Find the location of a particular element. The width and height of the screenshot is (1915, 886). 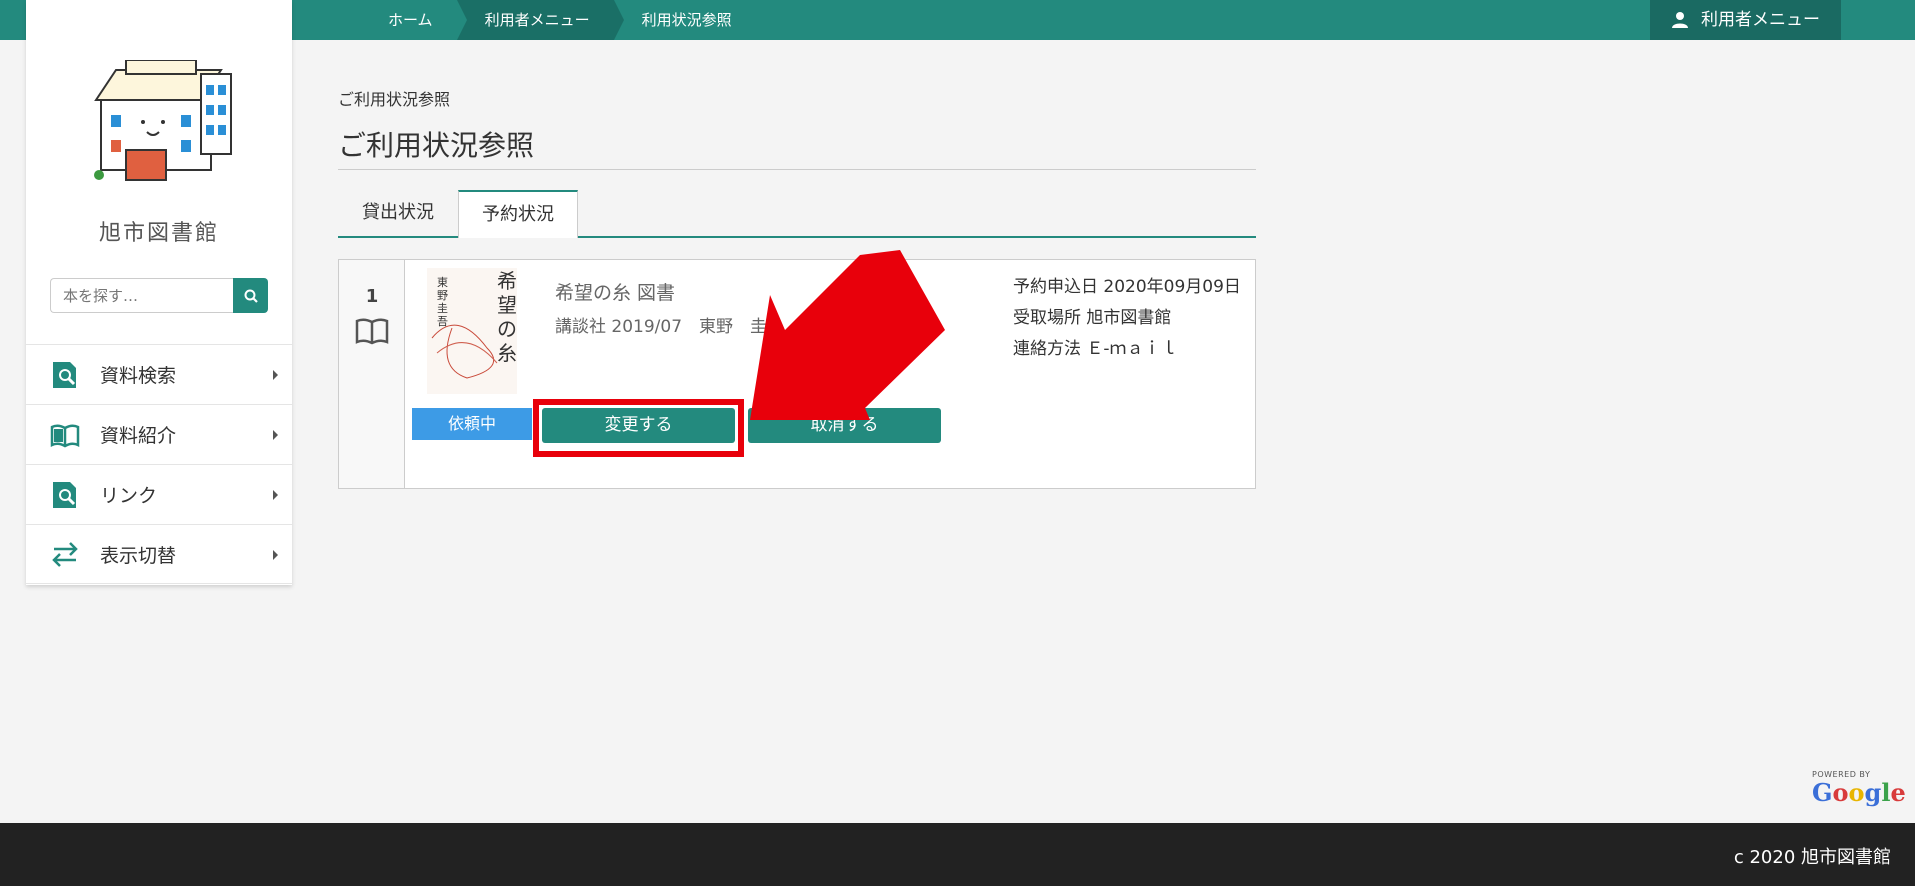

sidebar: 旭市図書館 資料検索 資料紹介 is located at coordinates (159, 292).